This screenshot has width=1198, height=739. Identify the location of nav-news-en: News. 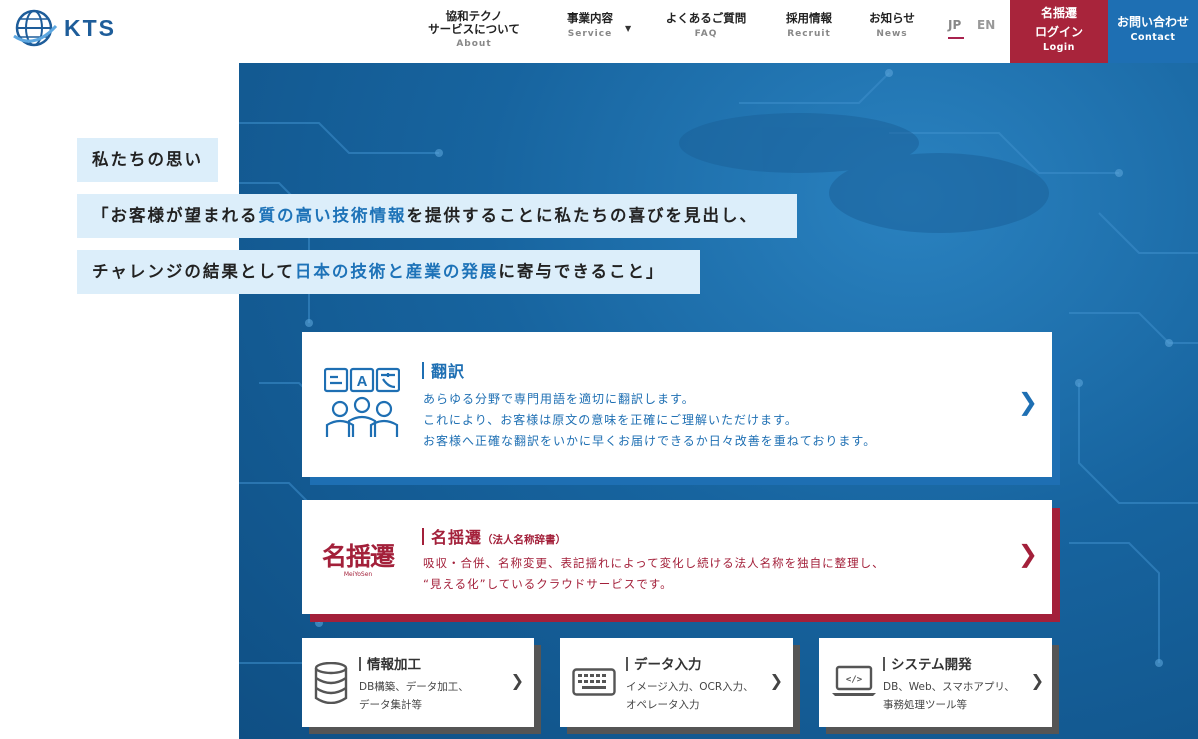
(892, 34).